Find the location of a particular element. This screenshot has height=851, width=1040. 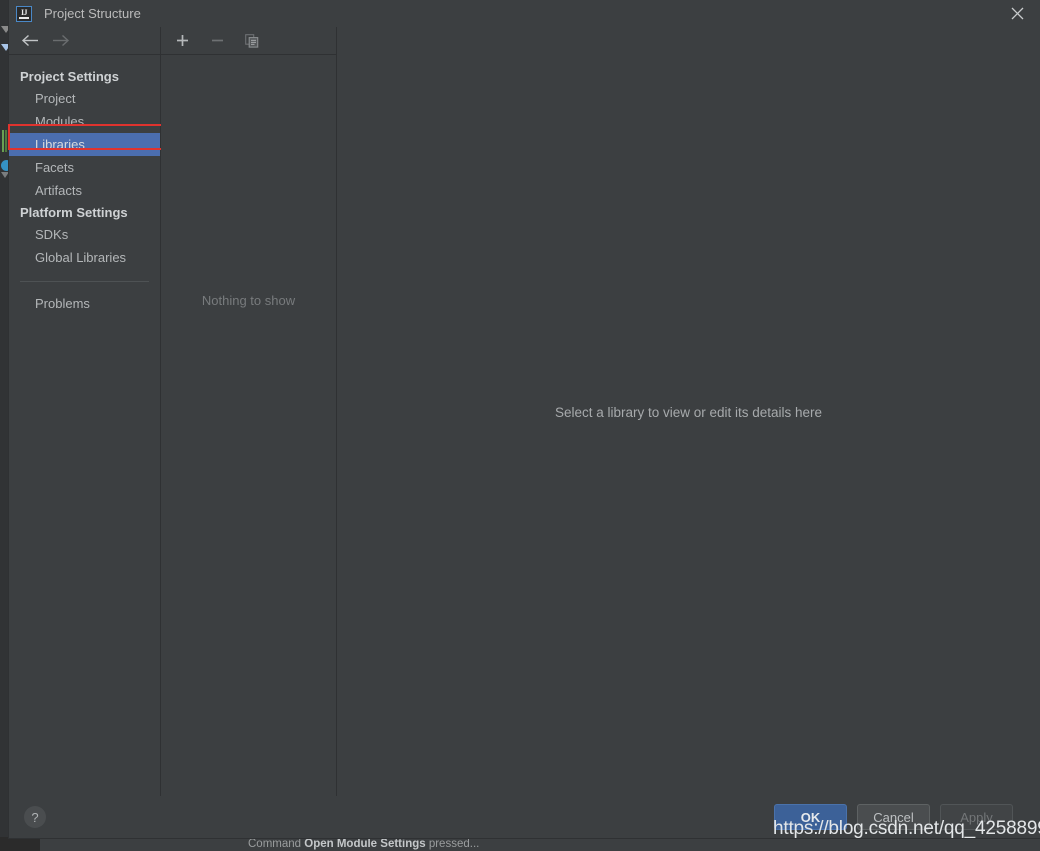

app-icon-underline is located at coordinates (24, 17).